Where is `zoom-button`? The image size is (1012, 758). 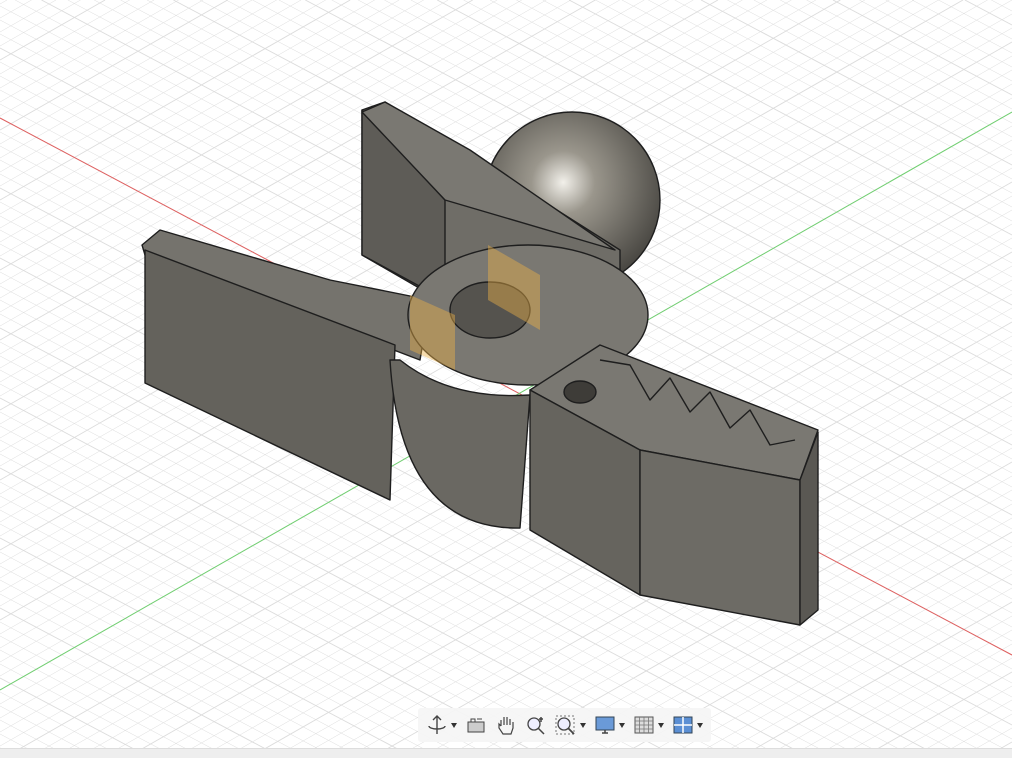
zoom-button is located at coordinates (536, 725).